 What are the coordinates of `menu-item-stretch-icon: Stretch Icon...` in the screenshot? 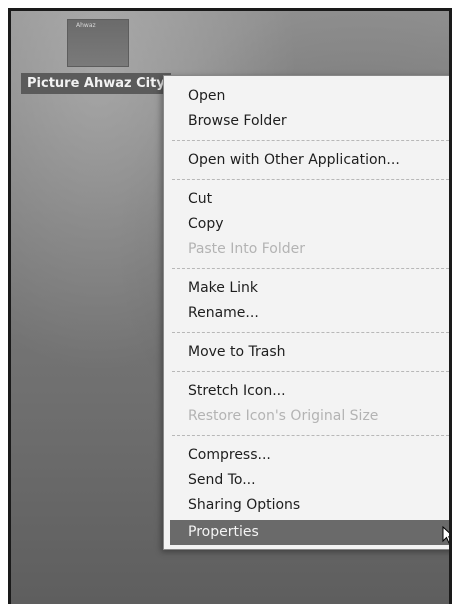 It's located at (306, 391).